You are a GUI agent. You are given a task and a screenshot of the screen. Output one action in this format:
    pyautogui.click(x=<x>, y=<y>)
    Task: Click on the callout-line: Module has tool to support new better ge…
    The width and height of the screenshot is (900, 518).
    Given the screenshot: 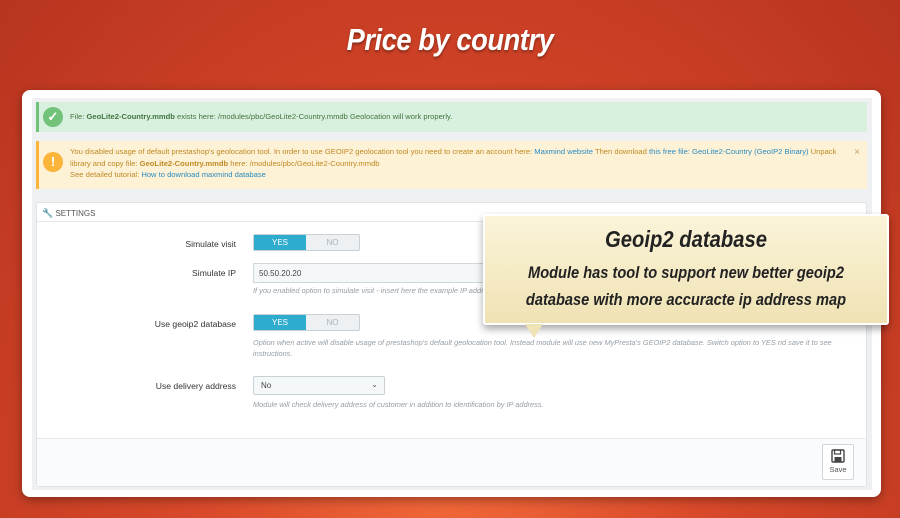 What is the action you would take?
    pyautogui.click(x=686, y=272)
    